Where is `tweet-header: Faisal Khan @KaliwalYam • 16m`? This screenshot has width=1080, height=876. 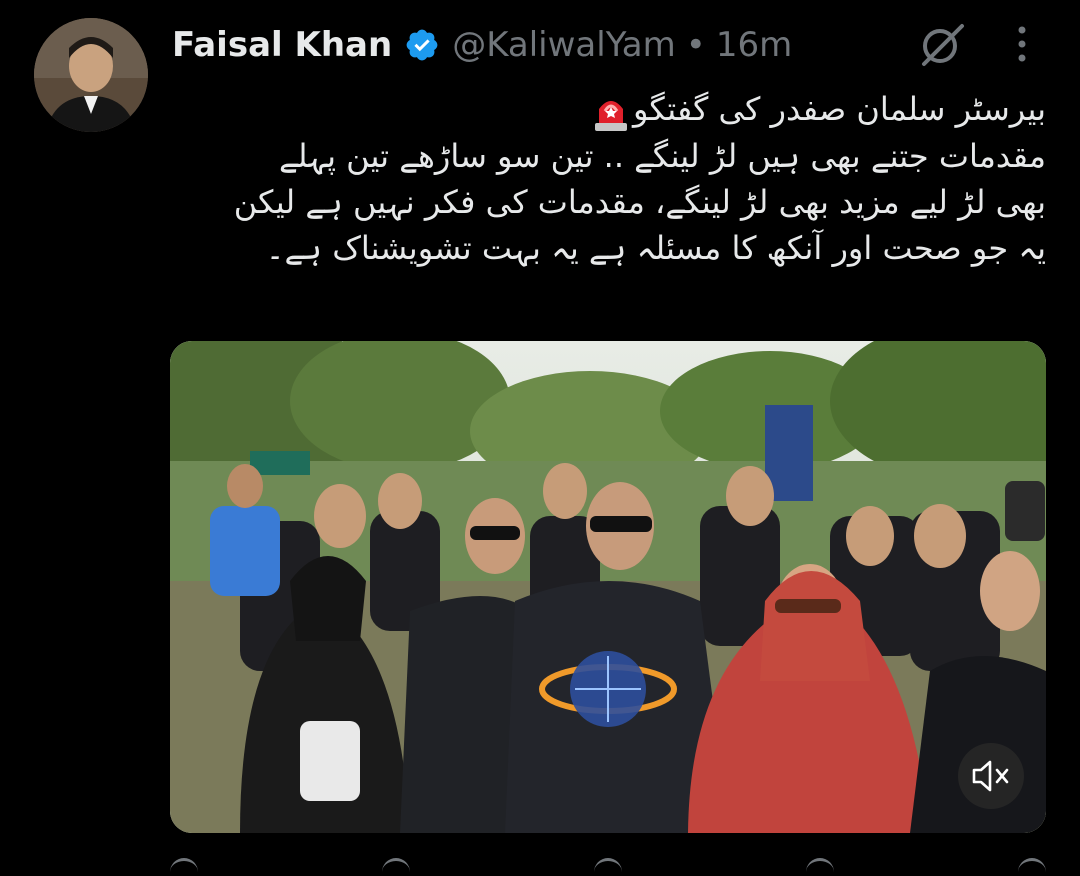 tweet-header: Faisal Khan @KaliwalYam • 16m is located at coordinates (482, 45).